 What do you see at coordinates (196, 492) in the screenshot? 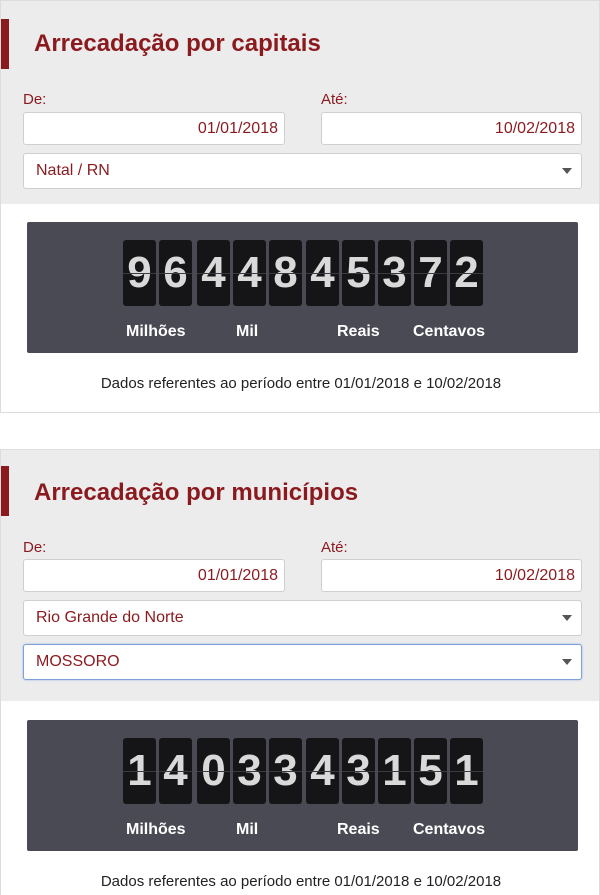
I see `page-title: Arrecadação por municípios` at bounding box center [196, 492].